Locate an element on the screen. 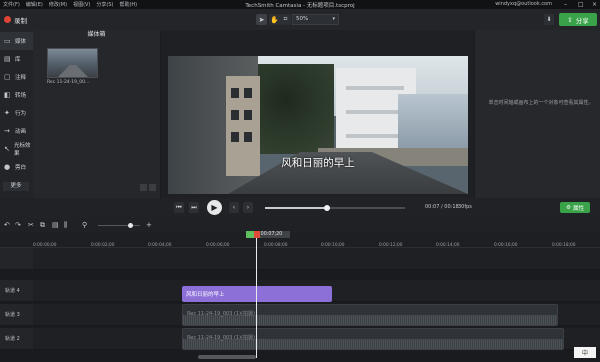 The image size is (600, 362). track-header-3: 轨道 3 is located at coordinates (16, 315).